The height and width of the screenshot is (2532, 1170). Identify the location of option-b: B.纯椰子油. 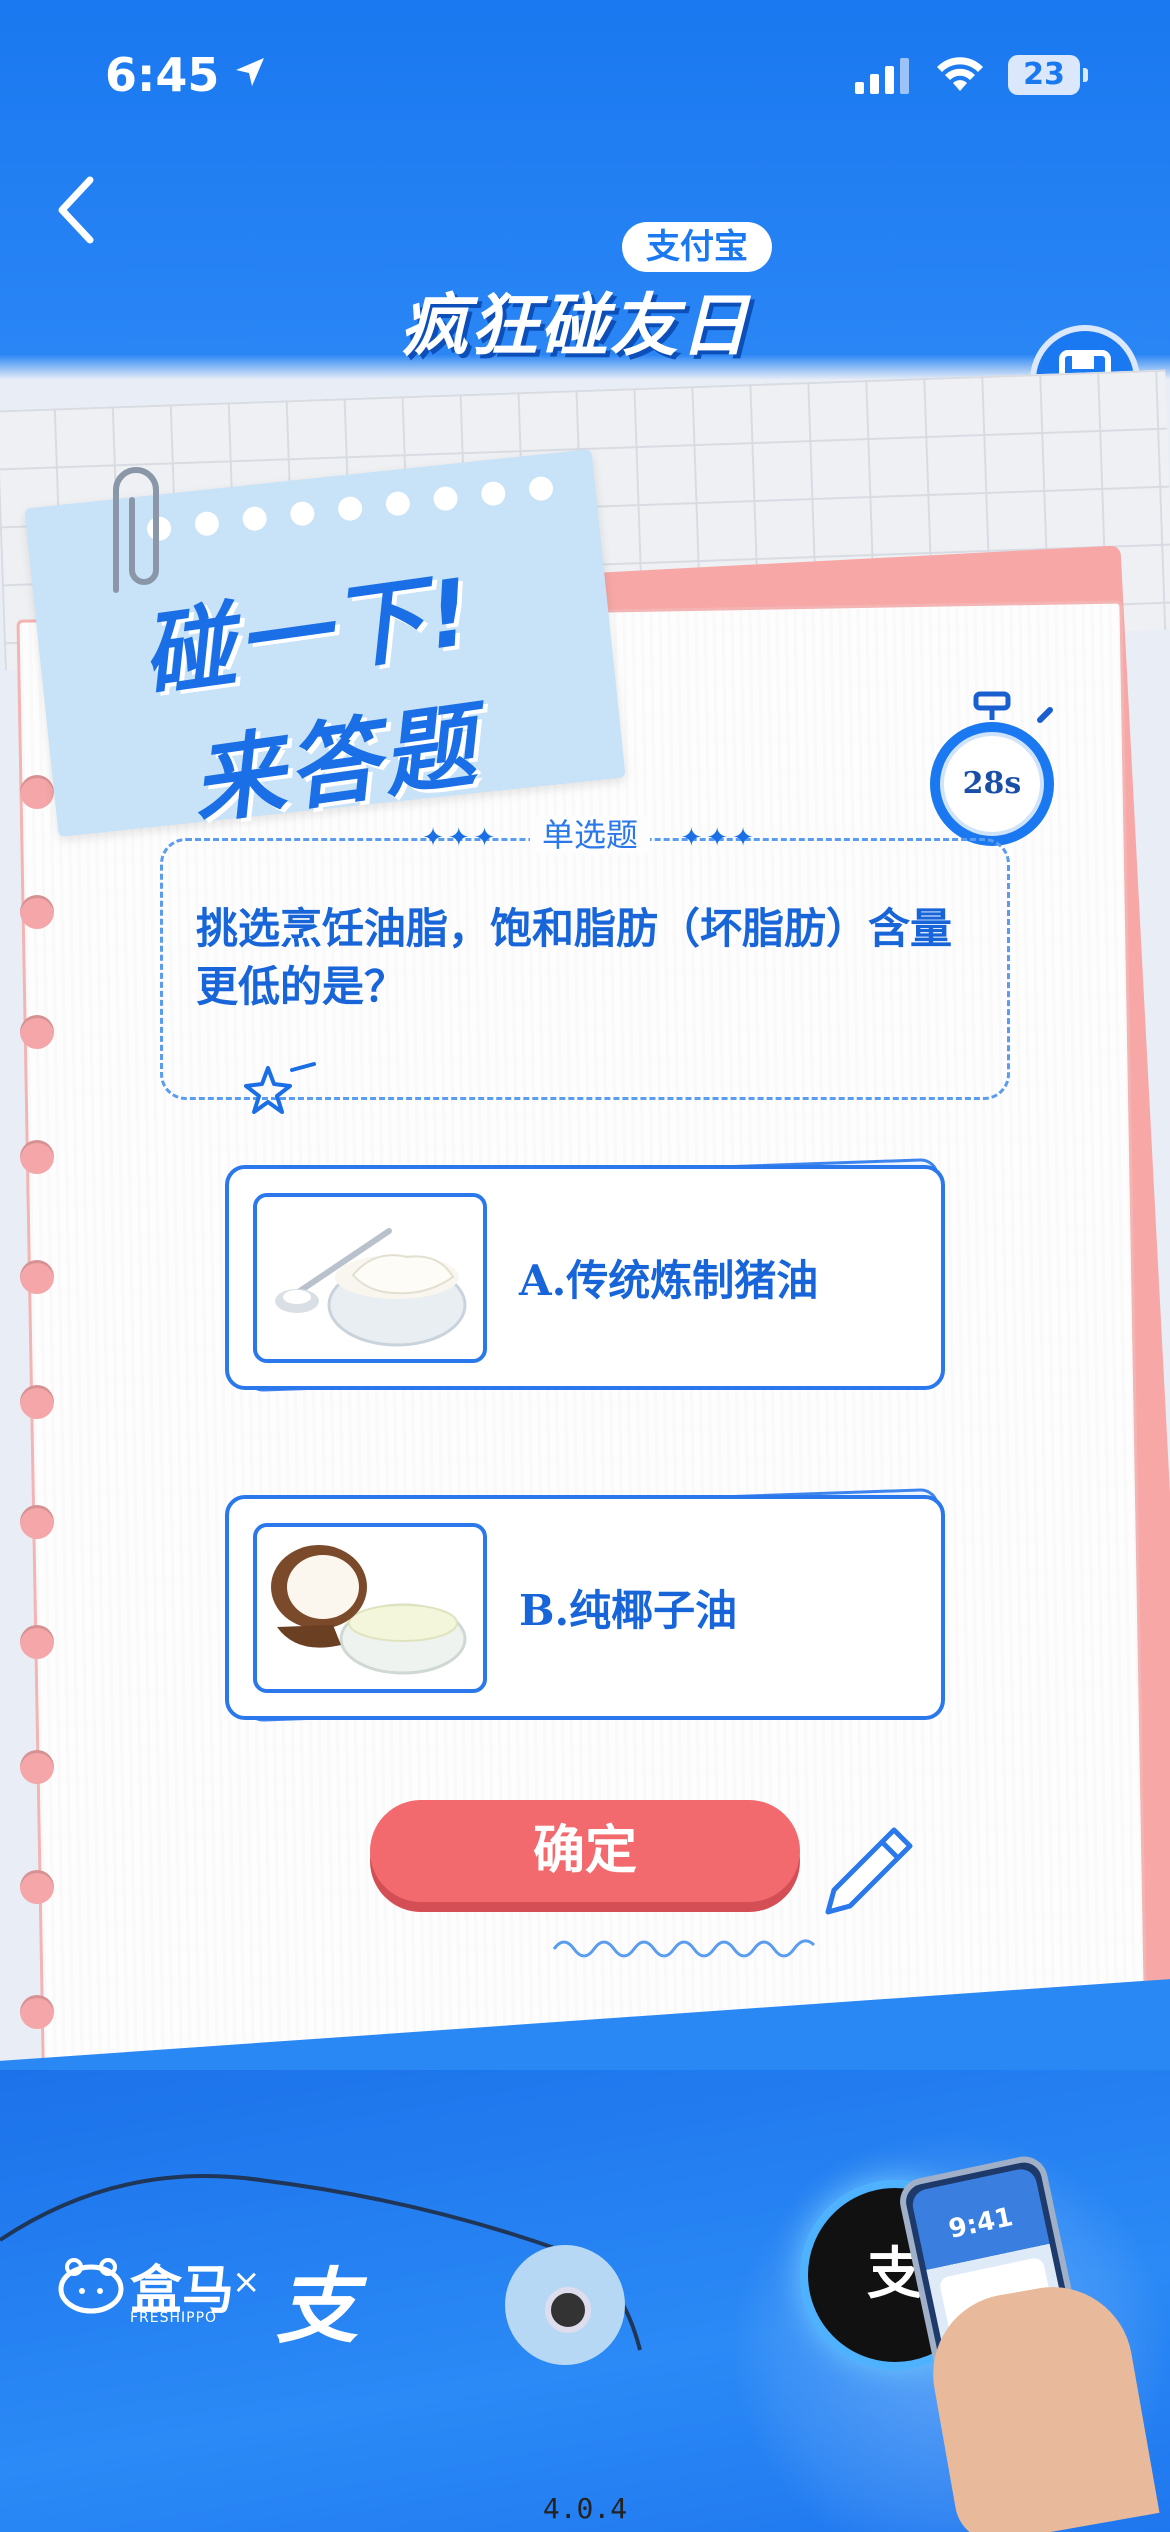
(585, 1607).